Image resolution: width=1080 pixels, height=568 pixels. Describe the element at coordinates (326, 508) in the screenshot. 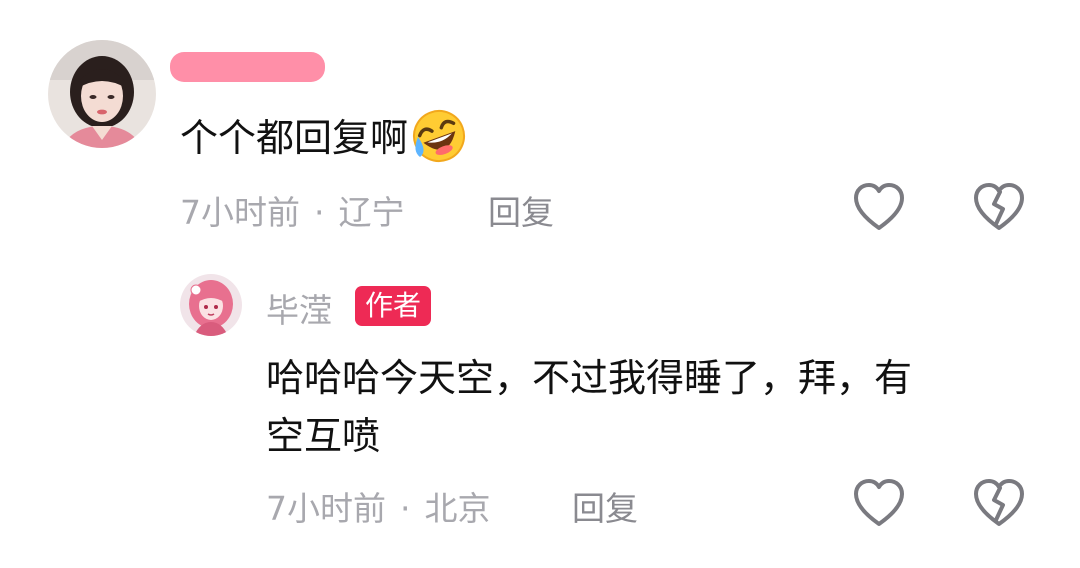

I see `reply-time: 7小时前` at that location.